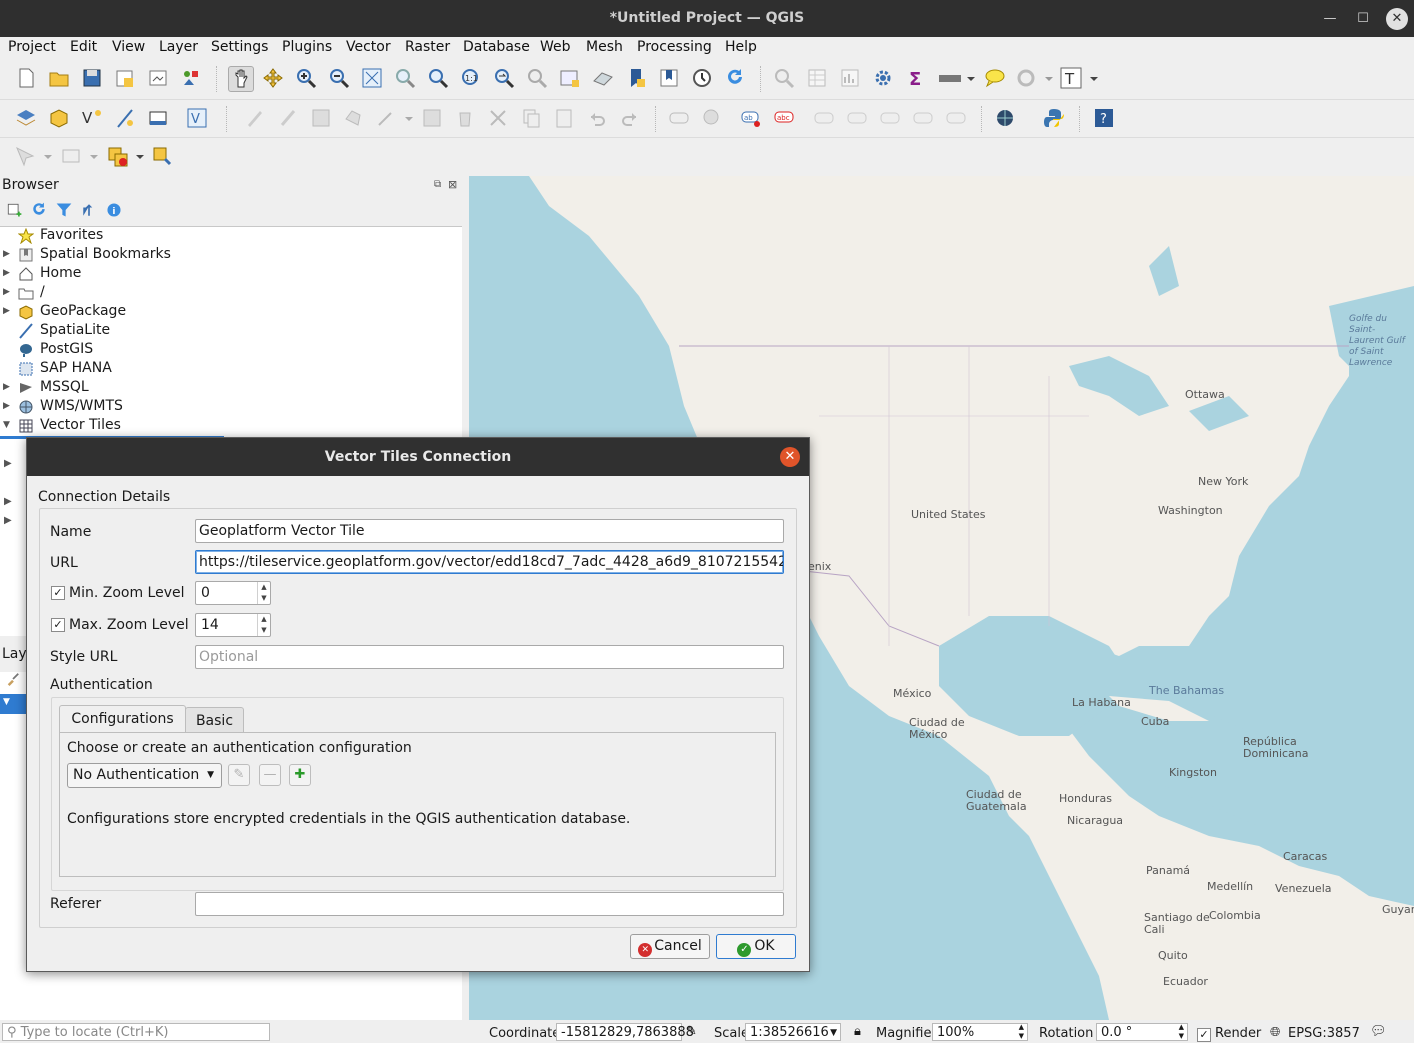  I want to click on highlight-pinned-labels-icon: ab, so click(751, 118).